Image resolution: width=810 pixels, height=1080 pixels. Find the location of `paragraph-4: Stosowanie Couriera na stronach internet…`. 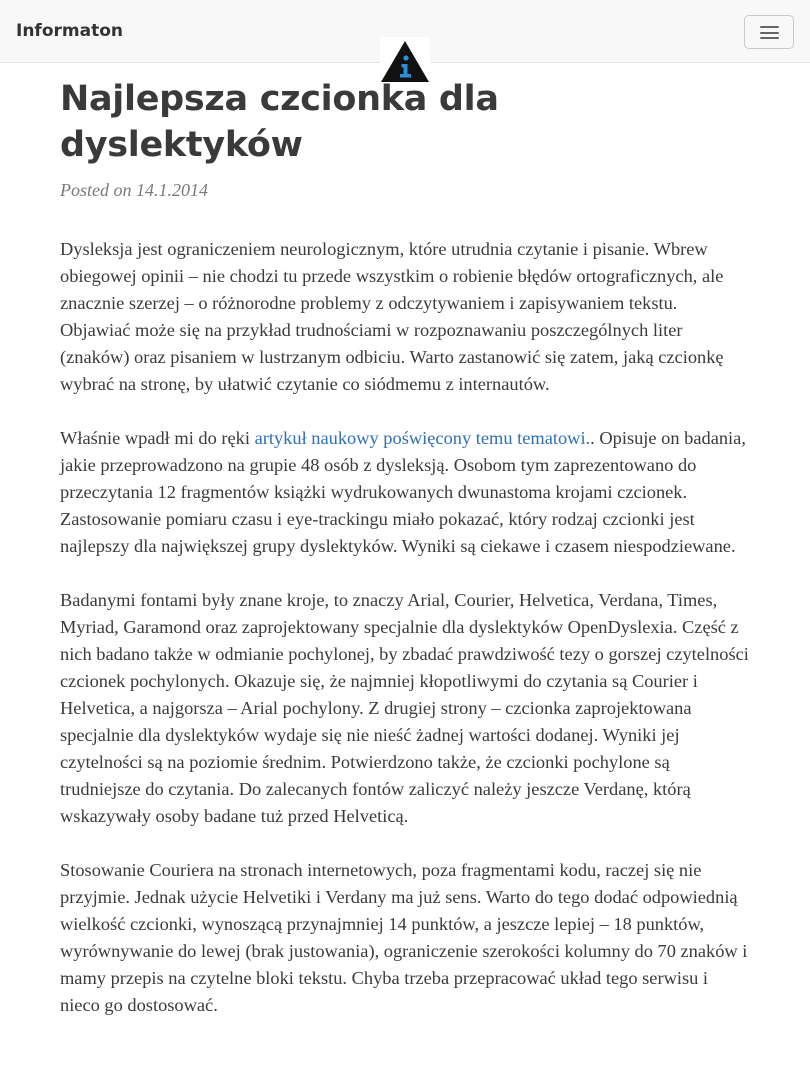

paragraph-4: Stosowanie Couriera na stronach internet… is located at coordinates (404, 937).